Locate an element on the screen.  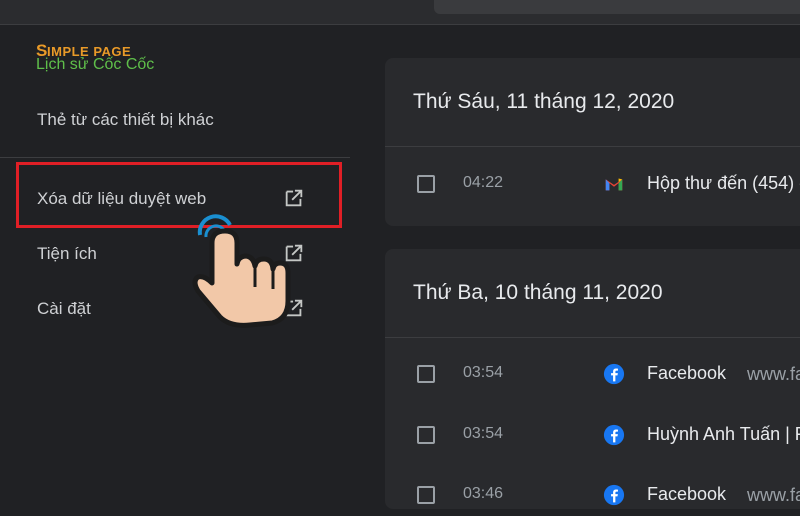
sidebar-item-other-devices: Thẻ từ các thiết bị khác is located at coordinates (170, 120).